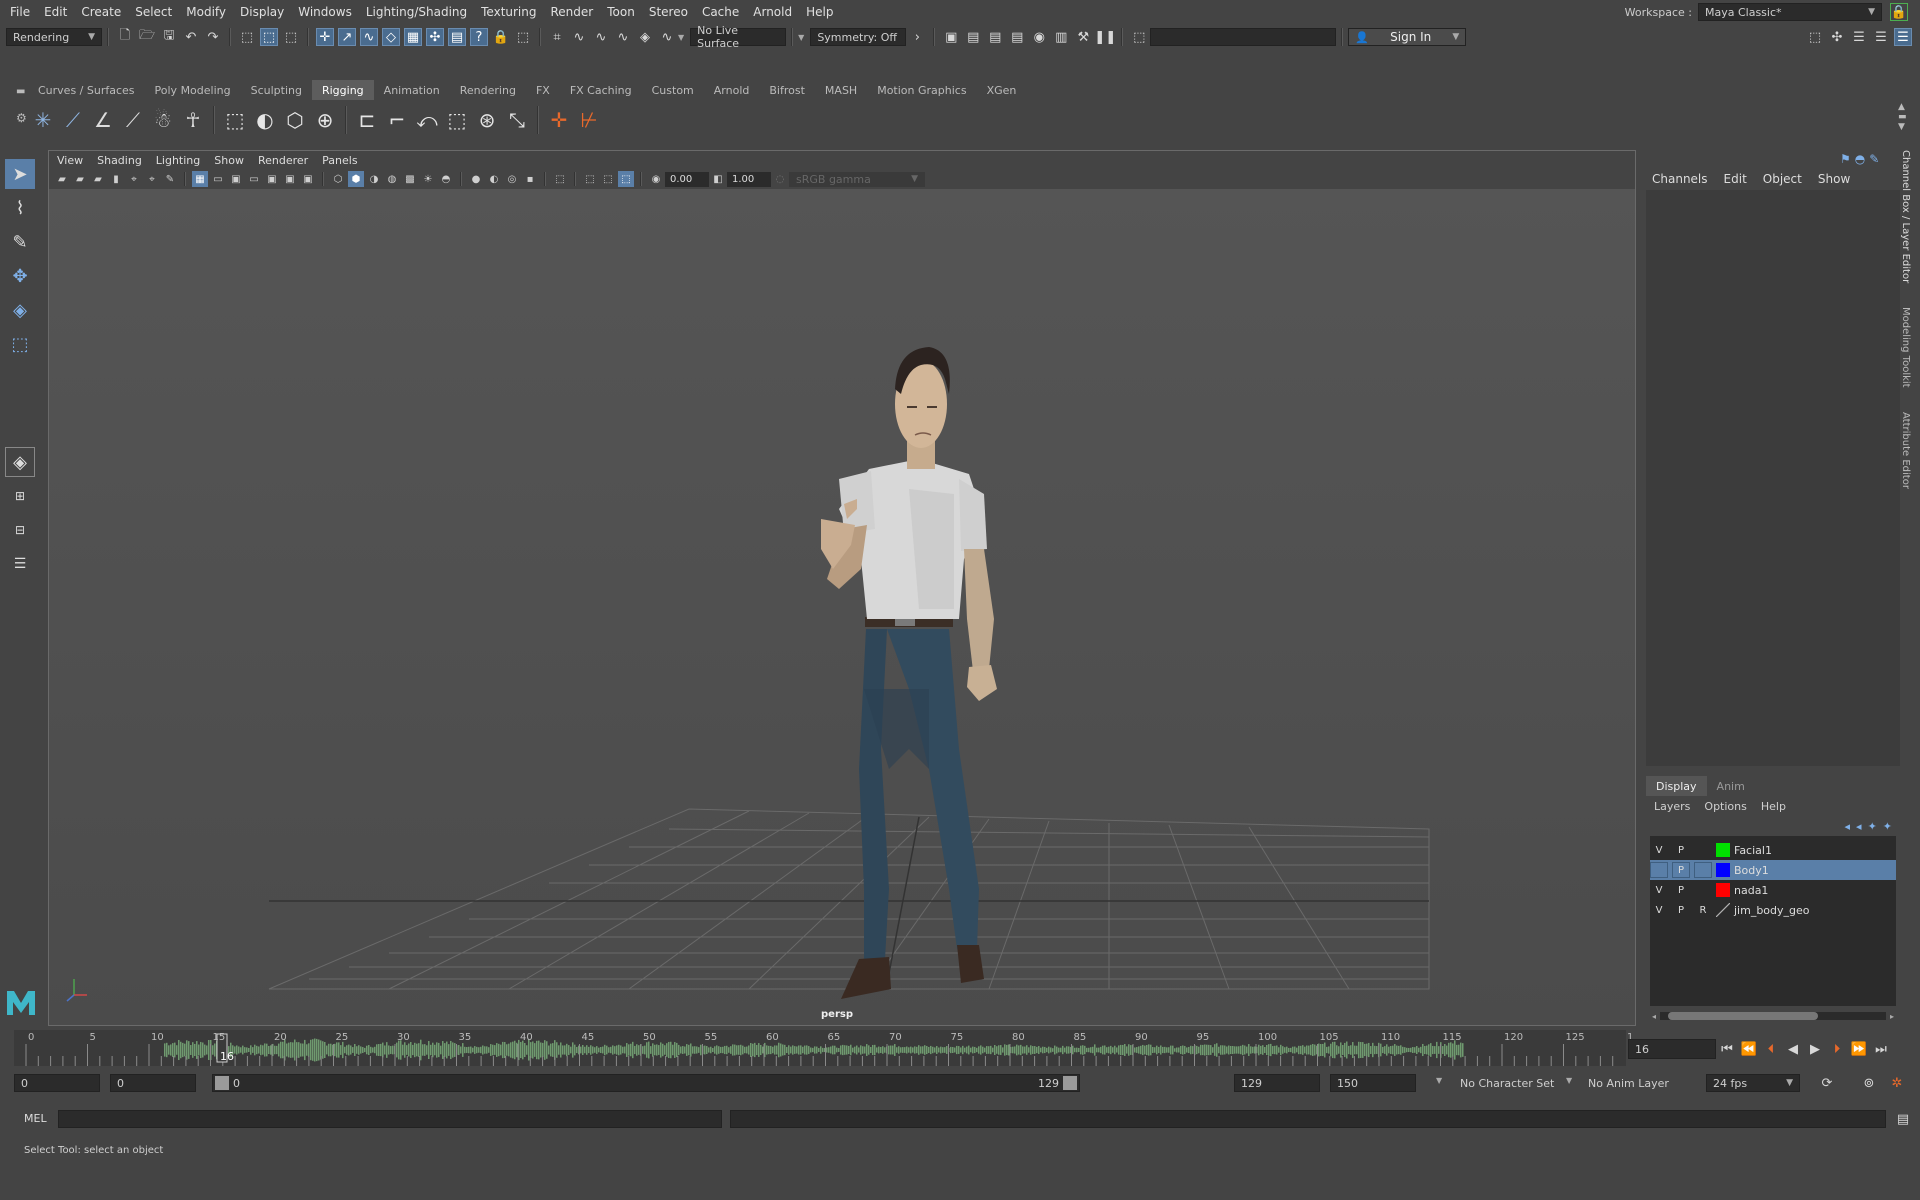 The width and height of the screenshot is (1920, 1200). I want to click on camera-lock-icon: ▰, so click(80, 179).